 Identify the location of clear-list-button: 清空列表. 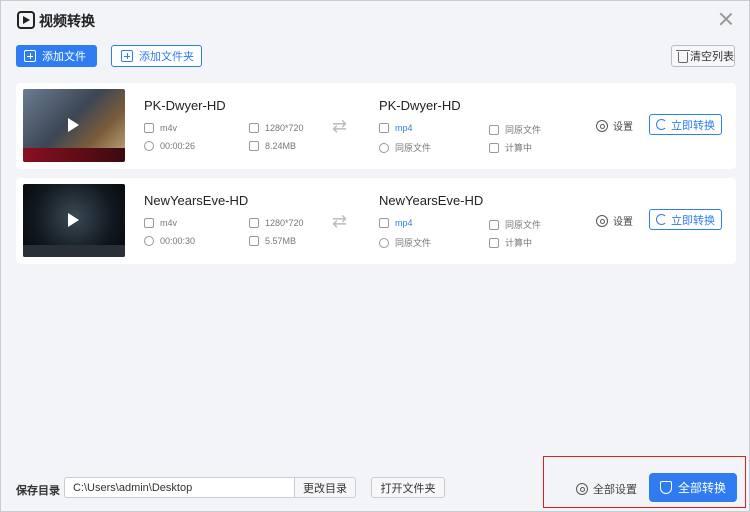
(703, 56).